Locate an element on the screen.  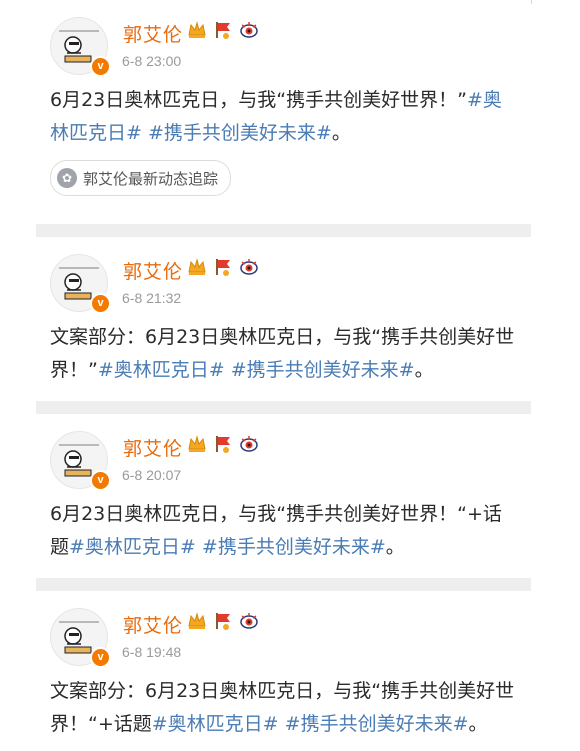
post-header: v 郭艾伦 6-8 20:07 is located at coordinates (283, 452).